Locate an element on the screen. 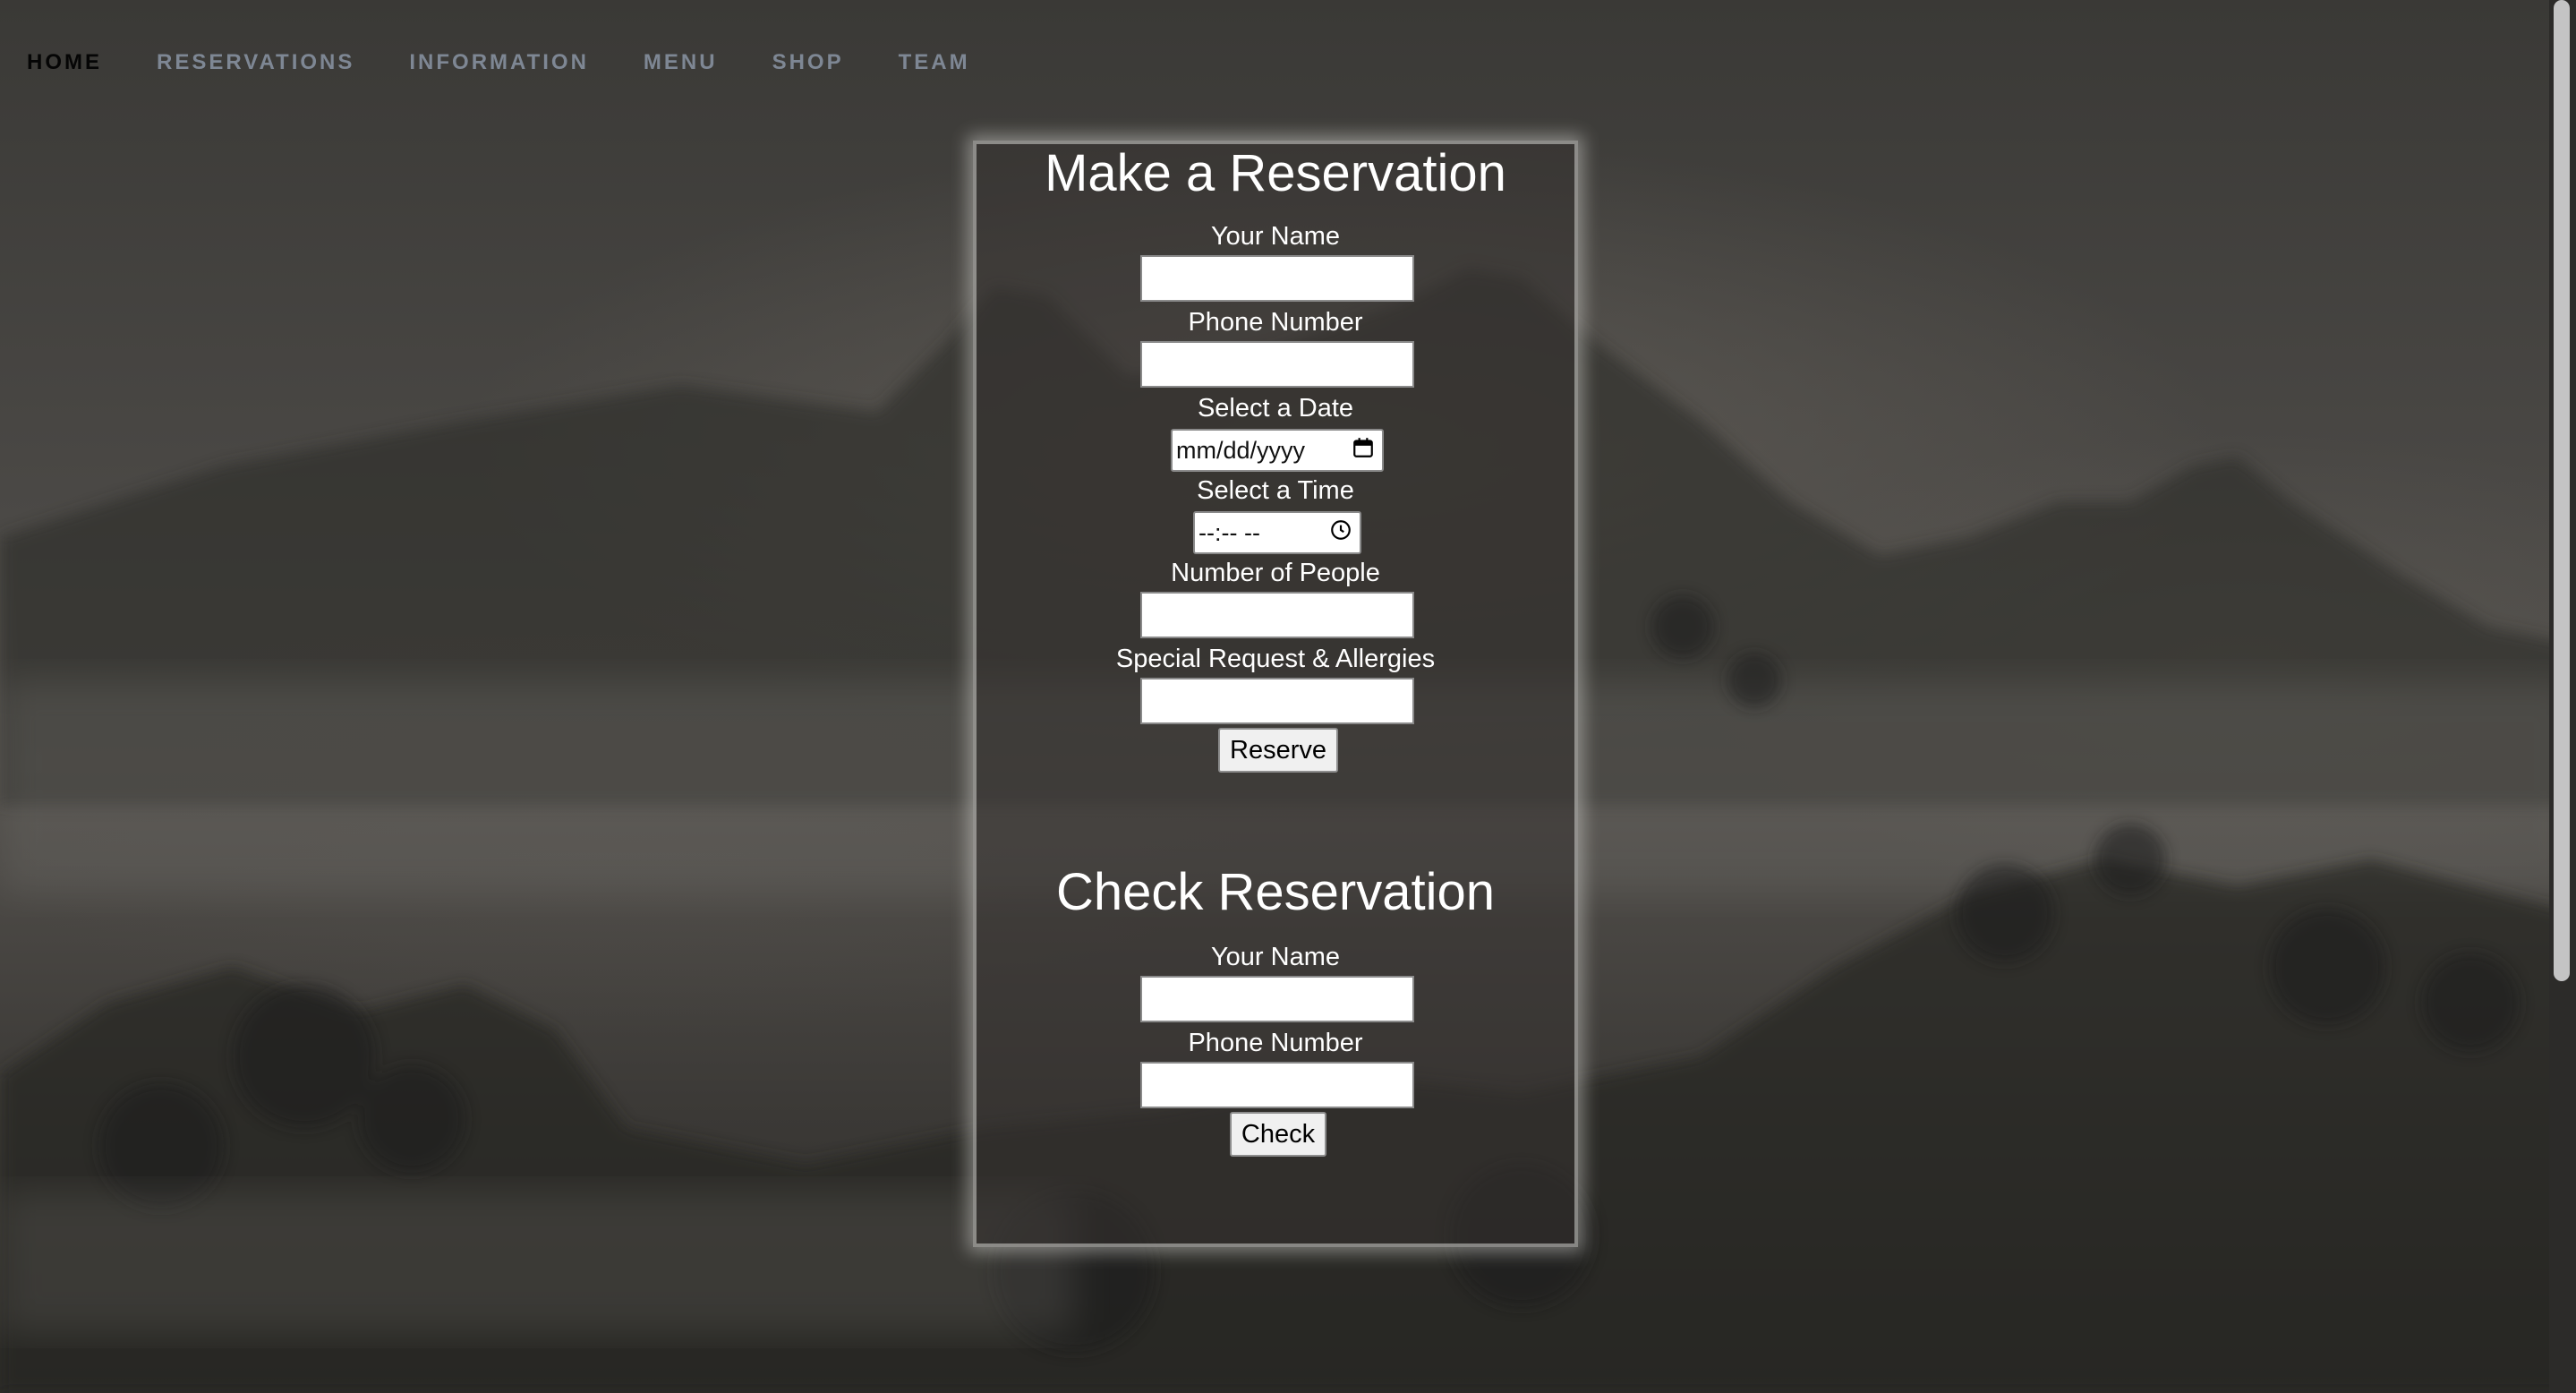 Image resolution: width=2576 pixels, height=1393 pixels. time-label: Select a Time is located at coordinates (1275, 490).